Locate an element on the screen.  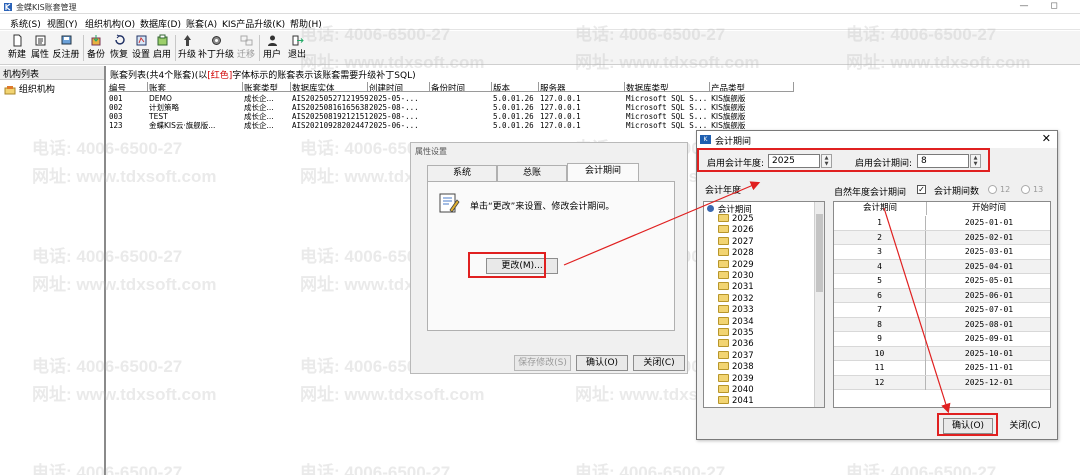
year-item: 2025 is located at coordinates (736, 219).